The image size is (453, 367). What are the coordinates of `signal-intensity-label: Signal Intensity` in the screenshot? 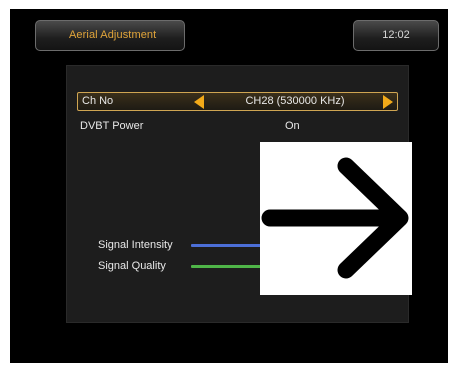 It's located at (135, 245).